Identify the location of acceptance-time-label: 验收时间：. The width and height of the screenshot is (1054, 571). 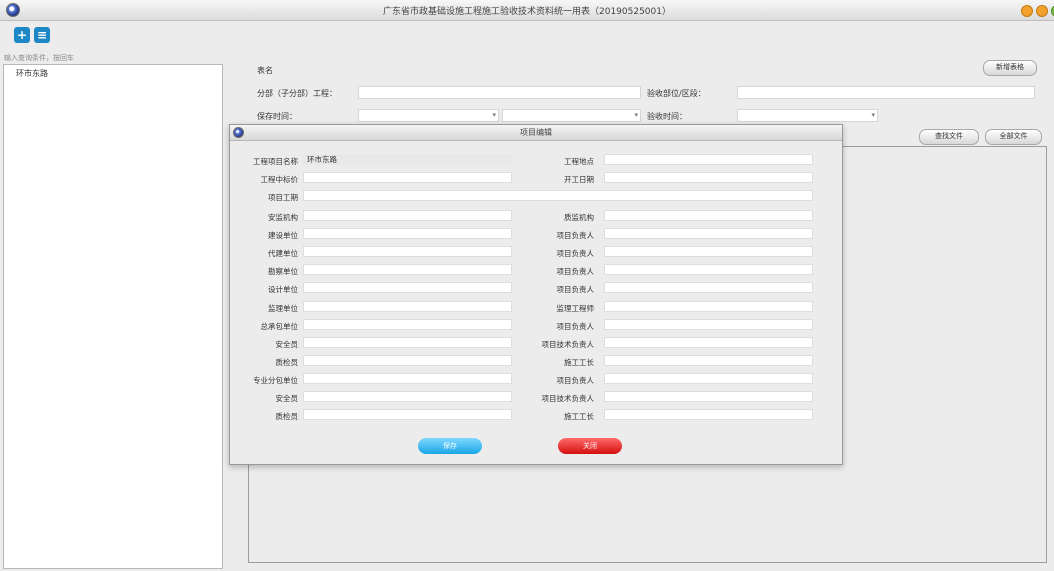
(667, 116).